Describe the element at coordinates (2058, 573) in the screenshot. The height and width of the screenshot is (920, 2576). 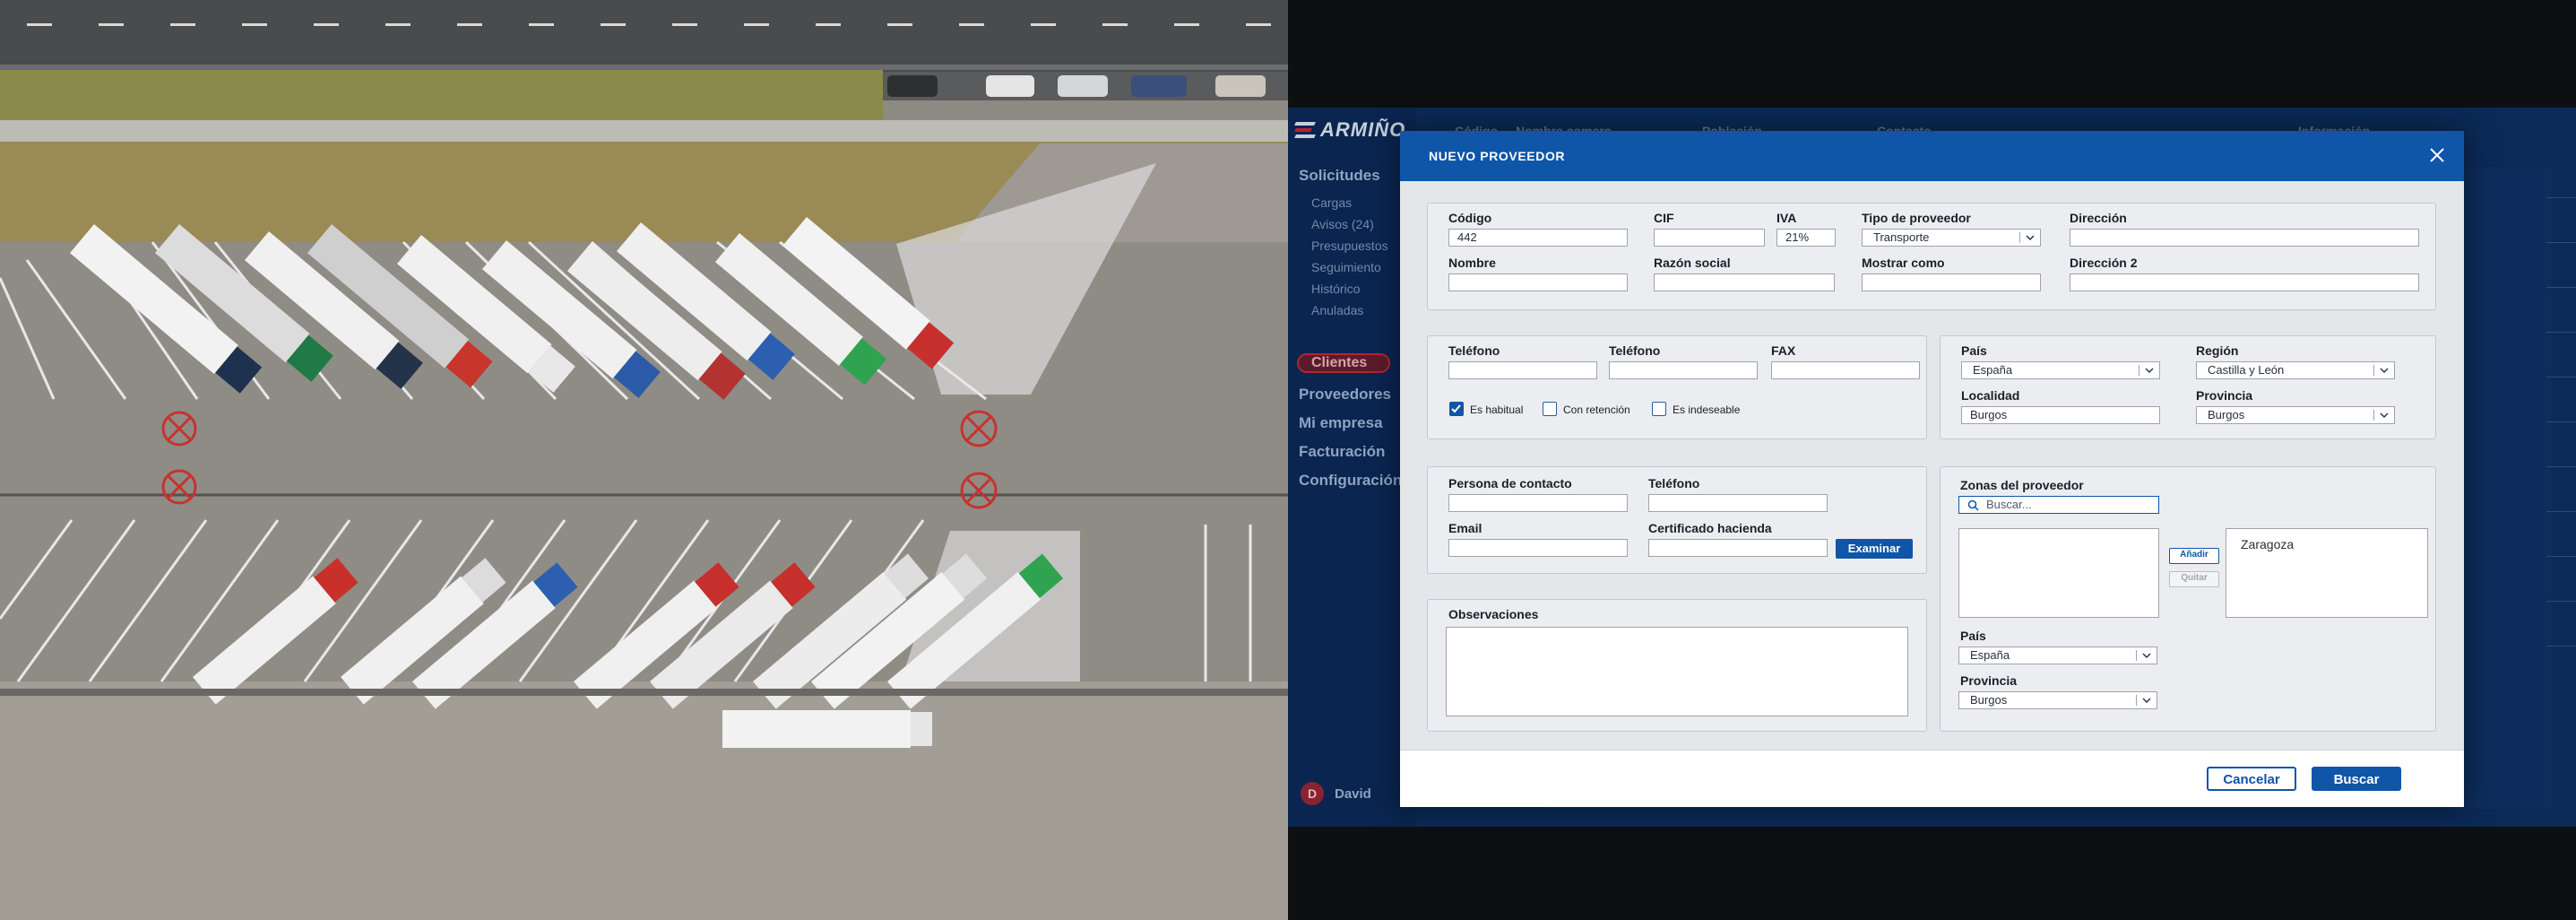
I see `zonas-available-list` at that location.